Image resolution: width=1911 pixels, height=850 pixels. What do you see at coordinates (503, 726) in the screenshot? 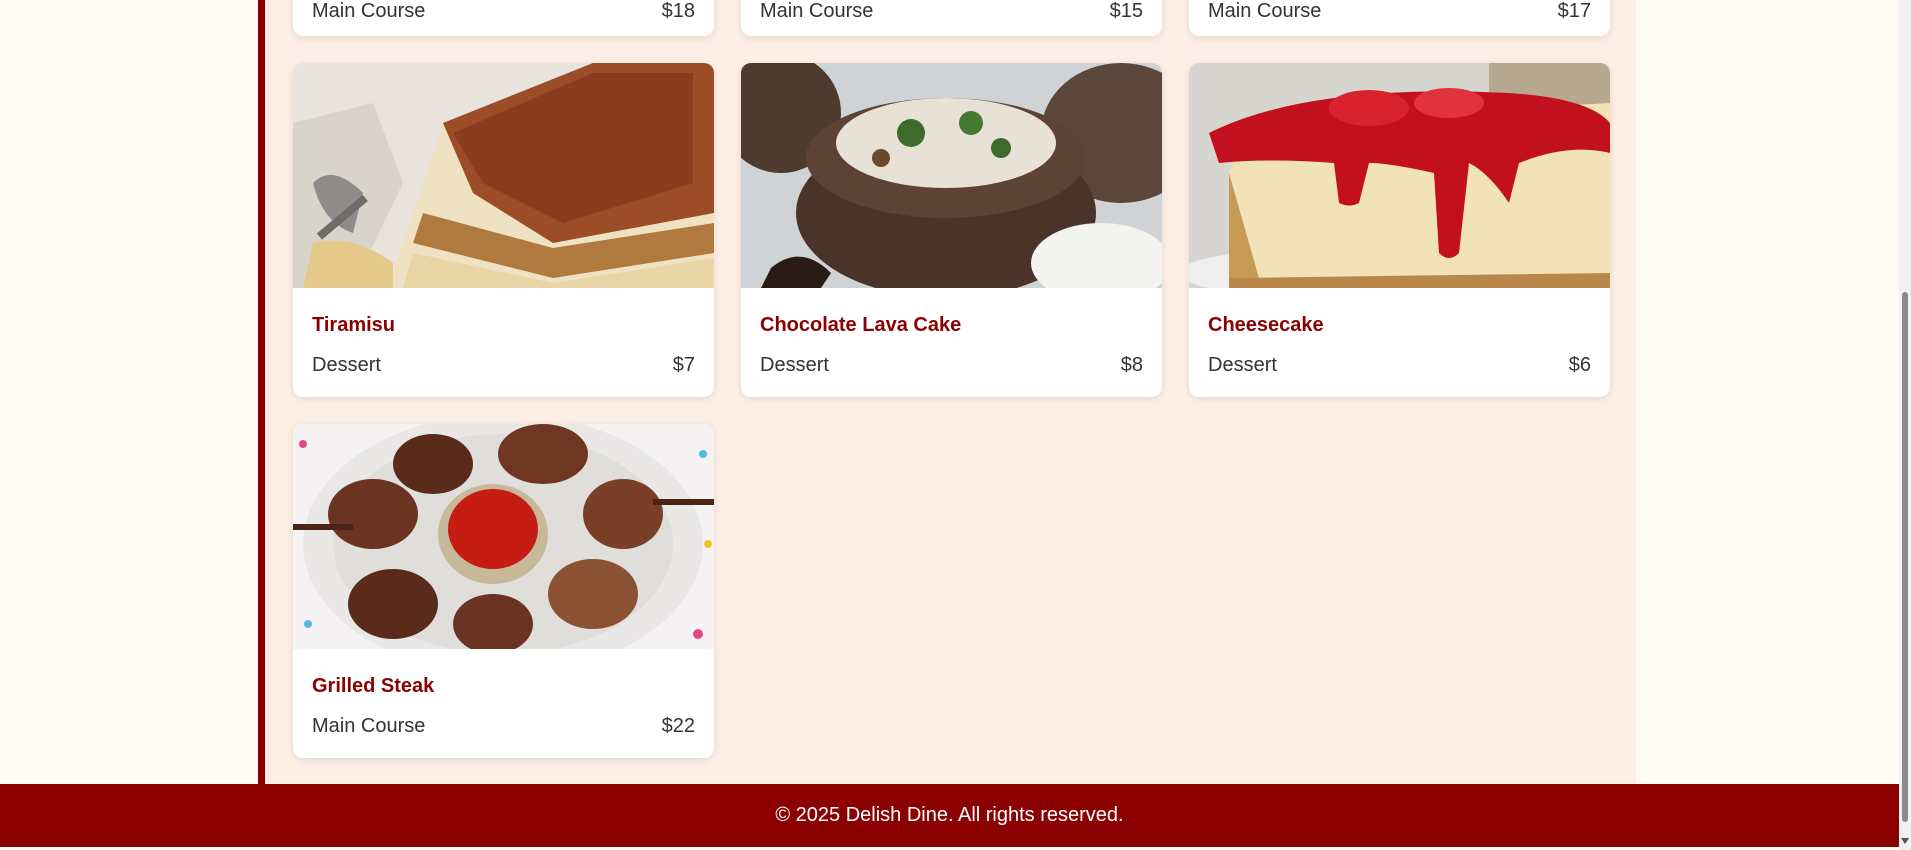
I see `menu-card-meta: Main Course $22` at bounding box center [503, 726].